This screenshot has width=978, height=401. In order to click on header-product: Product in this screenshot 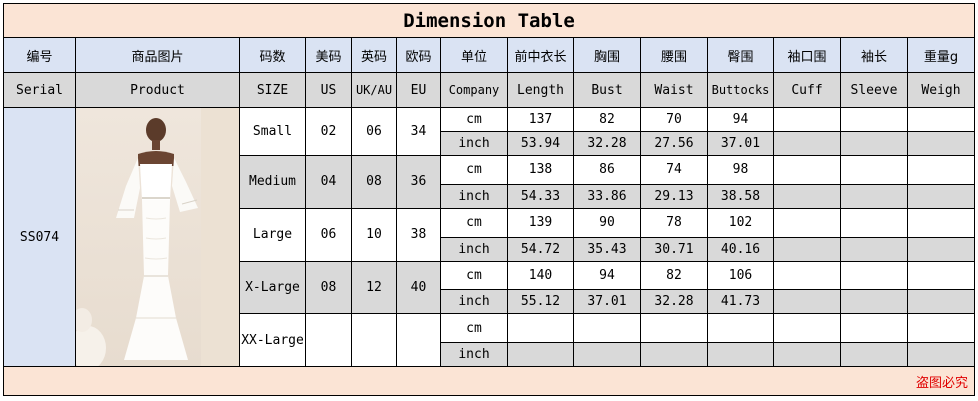, I will do `click(157, 90)`.